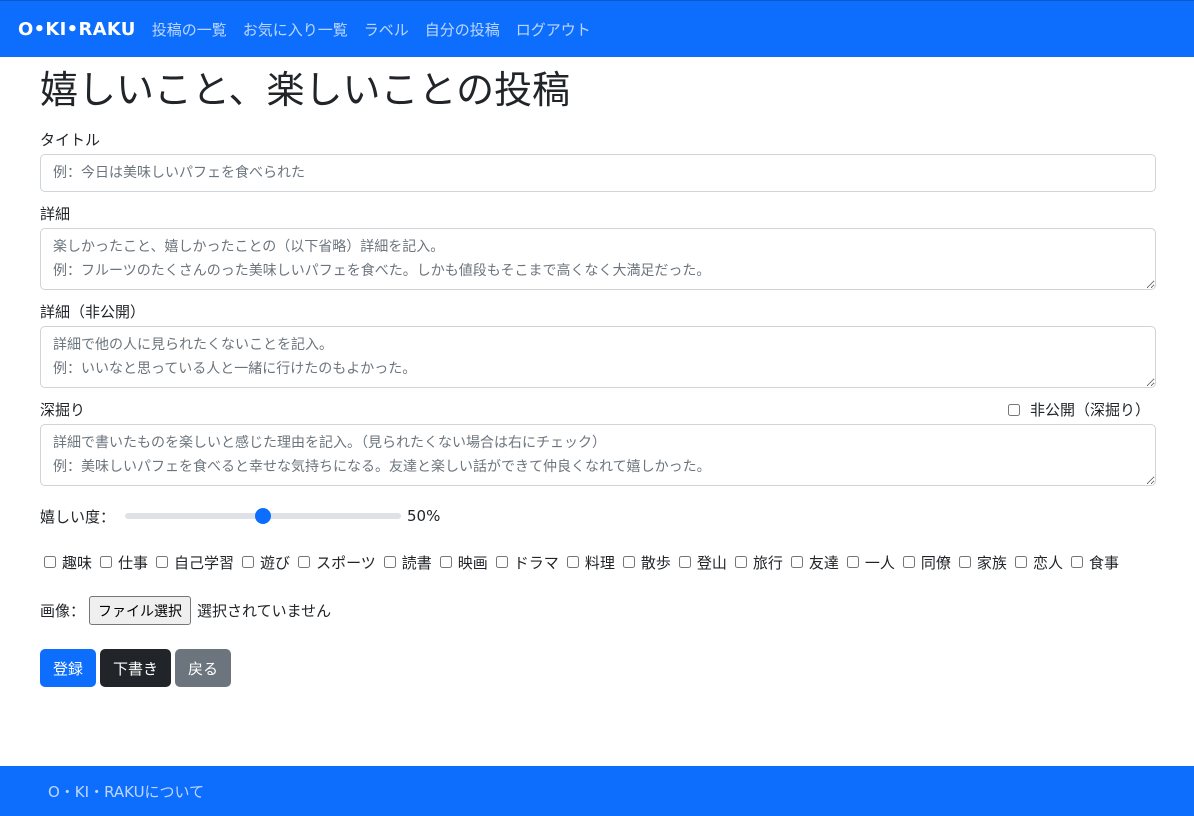 This screenshot has height=816, width=1194. I want to click on tag-label: 散歩, so click(655, 562).